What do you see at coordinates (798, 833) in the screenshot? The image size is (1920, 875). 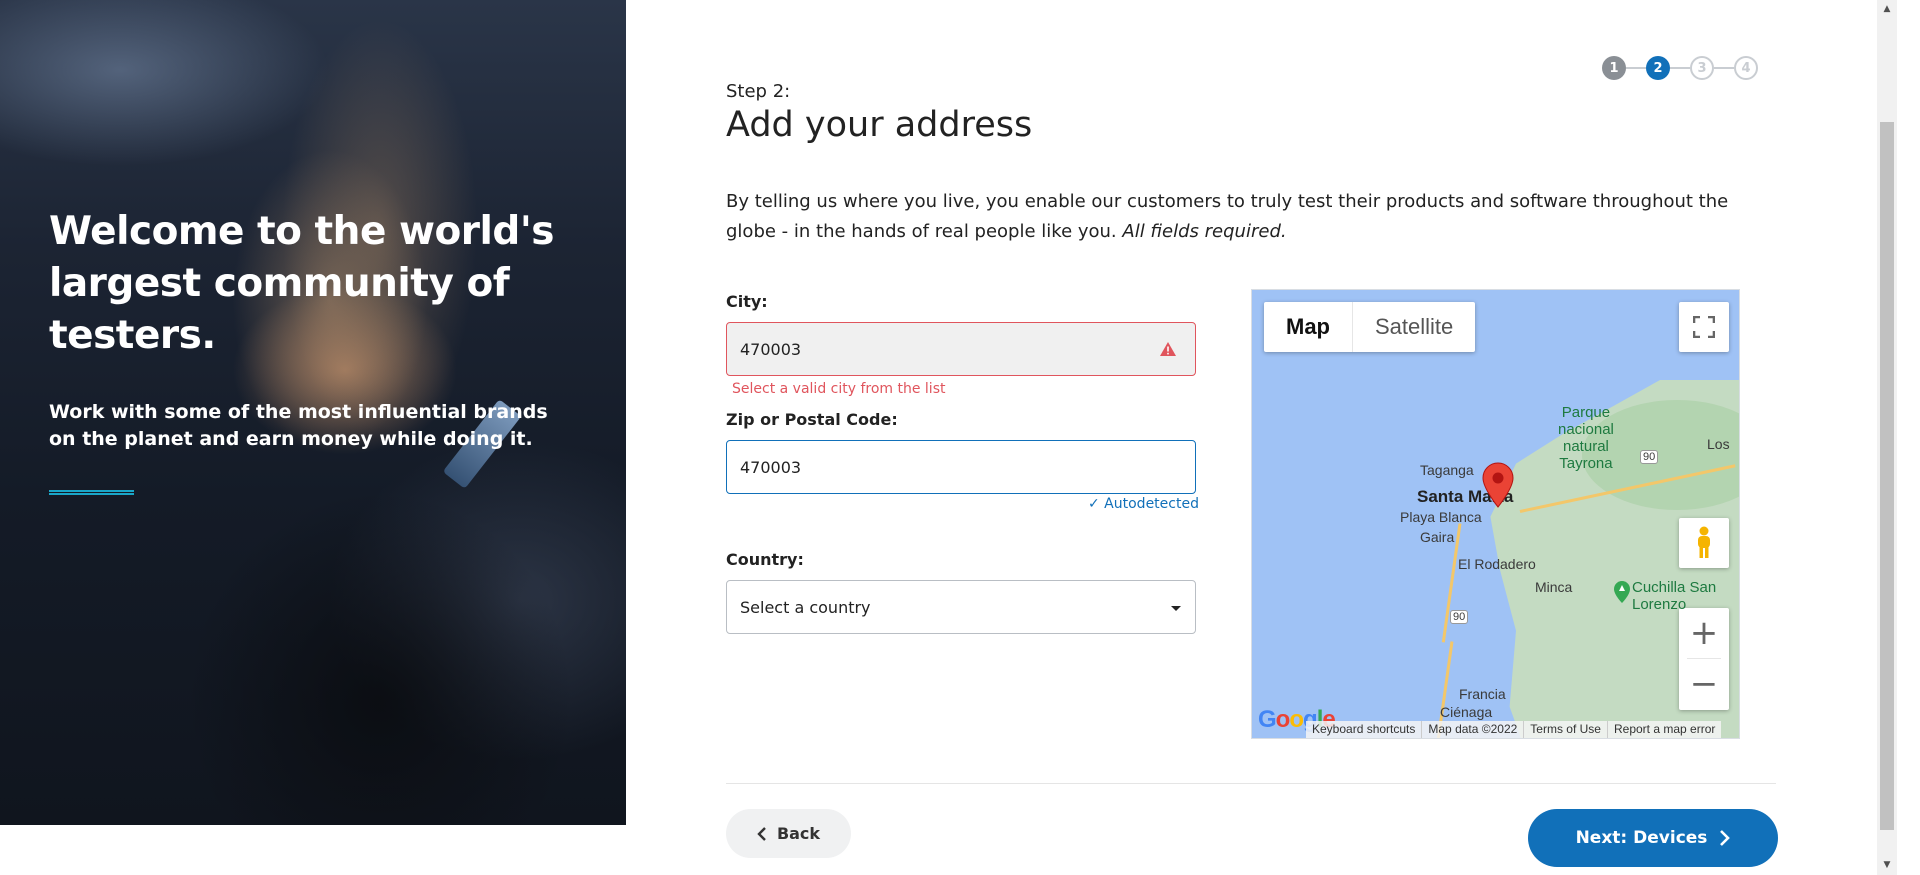 I see `back-button-label: Back` at bounding box center [798, 833].